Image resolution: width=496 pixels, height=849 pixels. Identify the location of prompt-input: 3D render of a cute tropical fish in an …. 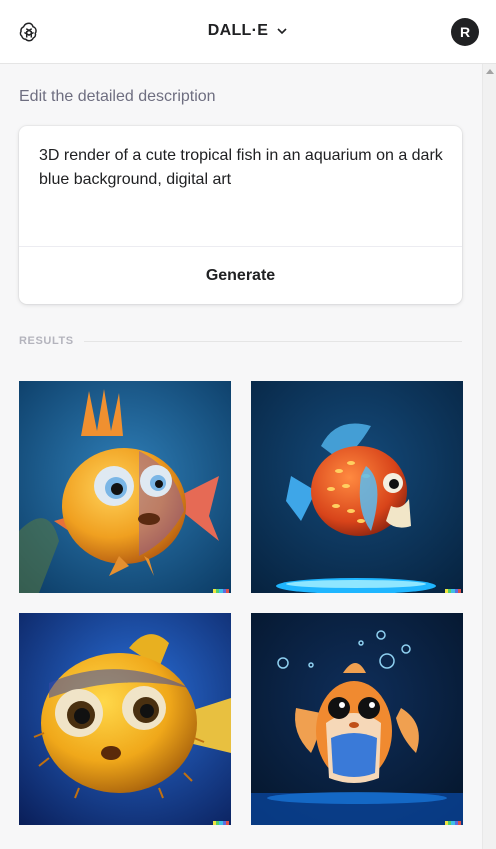
(244, 168).